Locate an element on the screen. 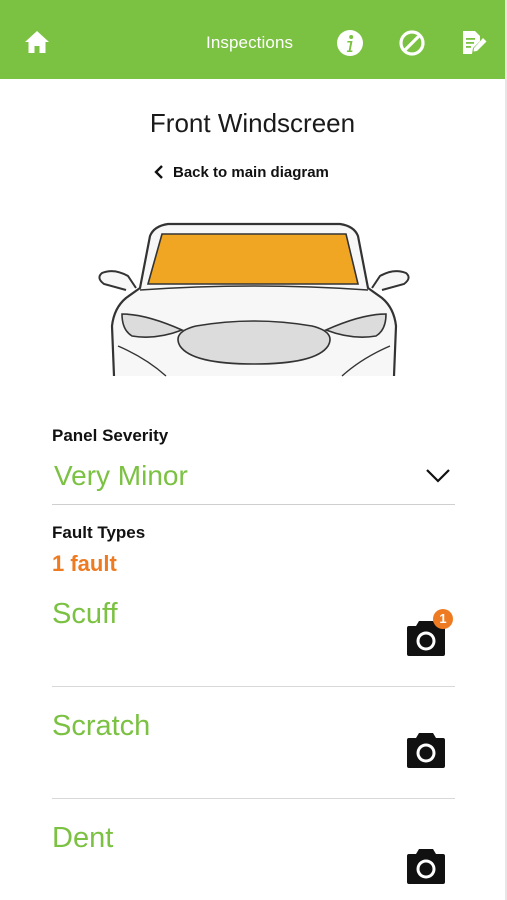 This screenshot has width=507, height=900. fault-name: Dent is located at coordinates (83, 838).